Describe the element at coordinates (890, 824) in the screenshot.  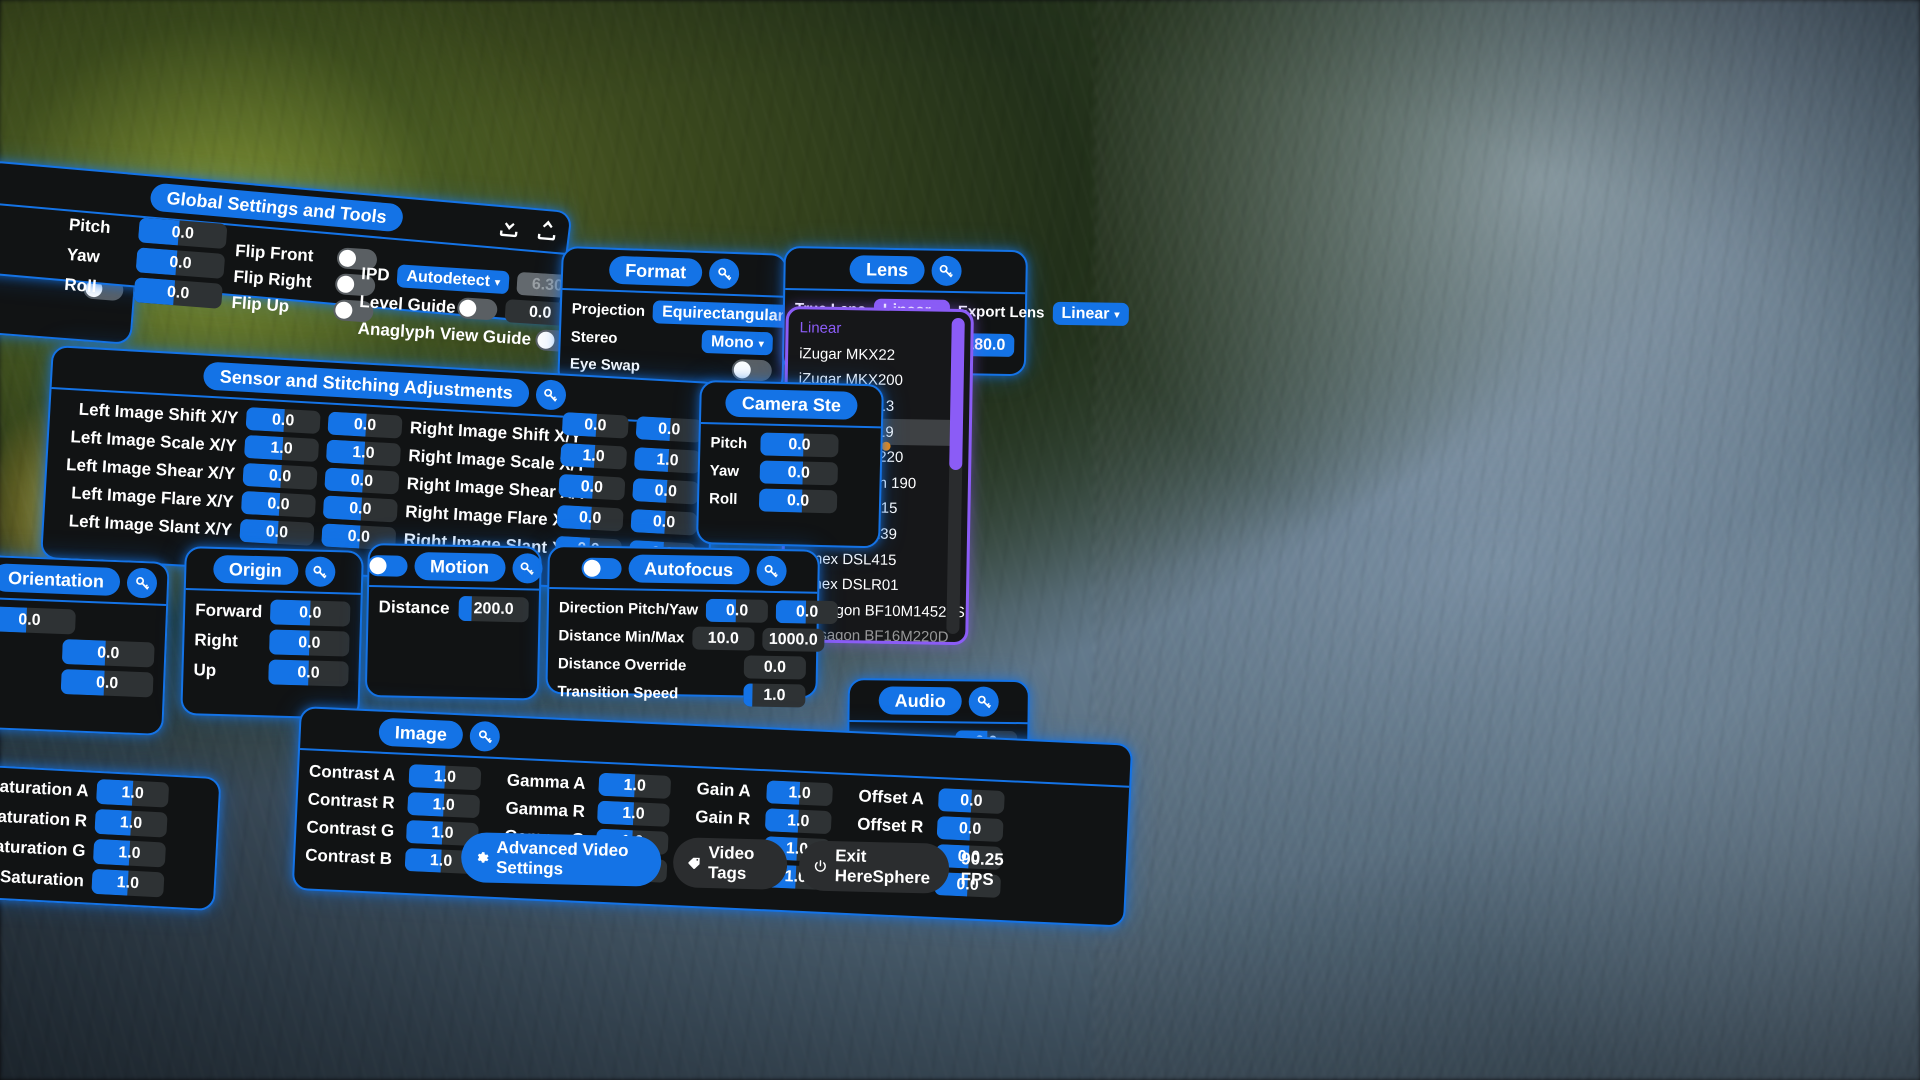
I see `offset-r-label: Offset R` at that location.